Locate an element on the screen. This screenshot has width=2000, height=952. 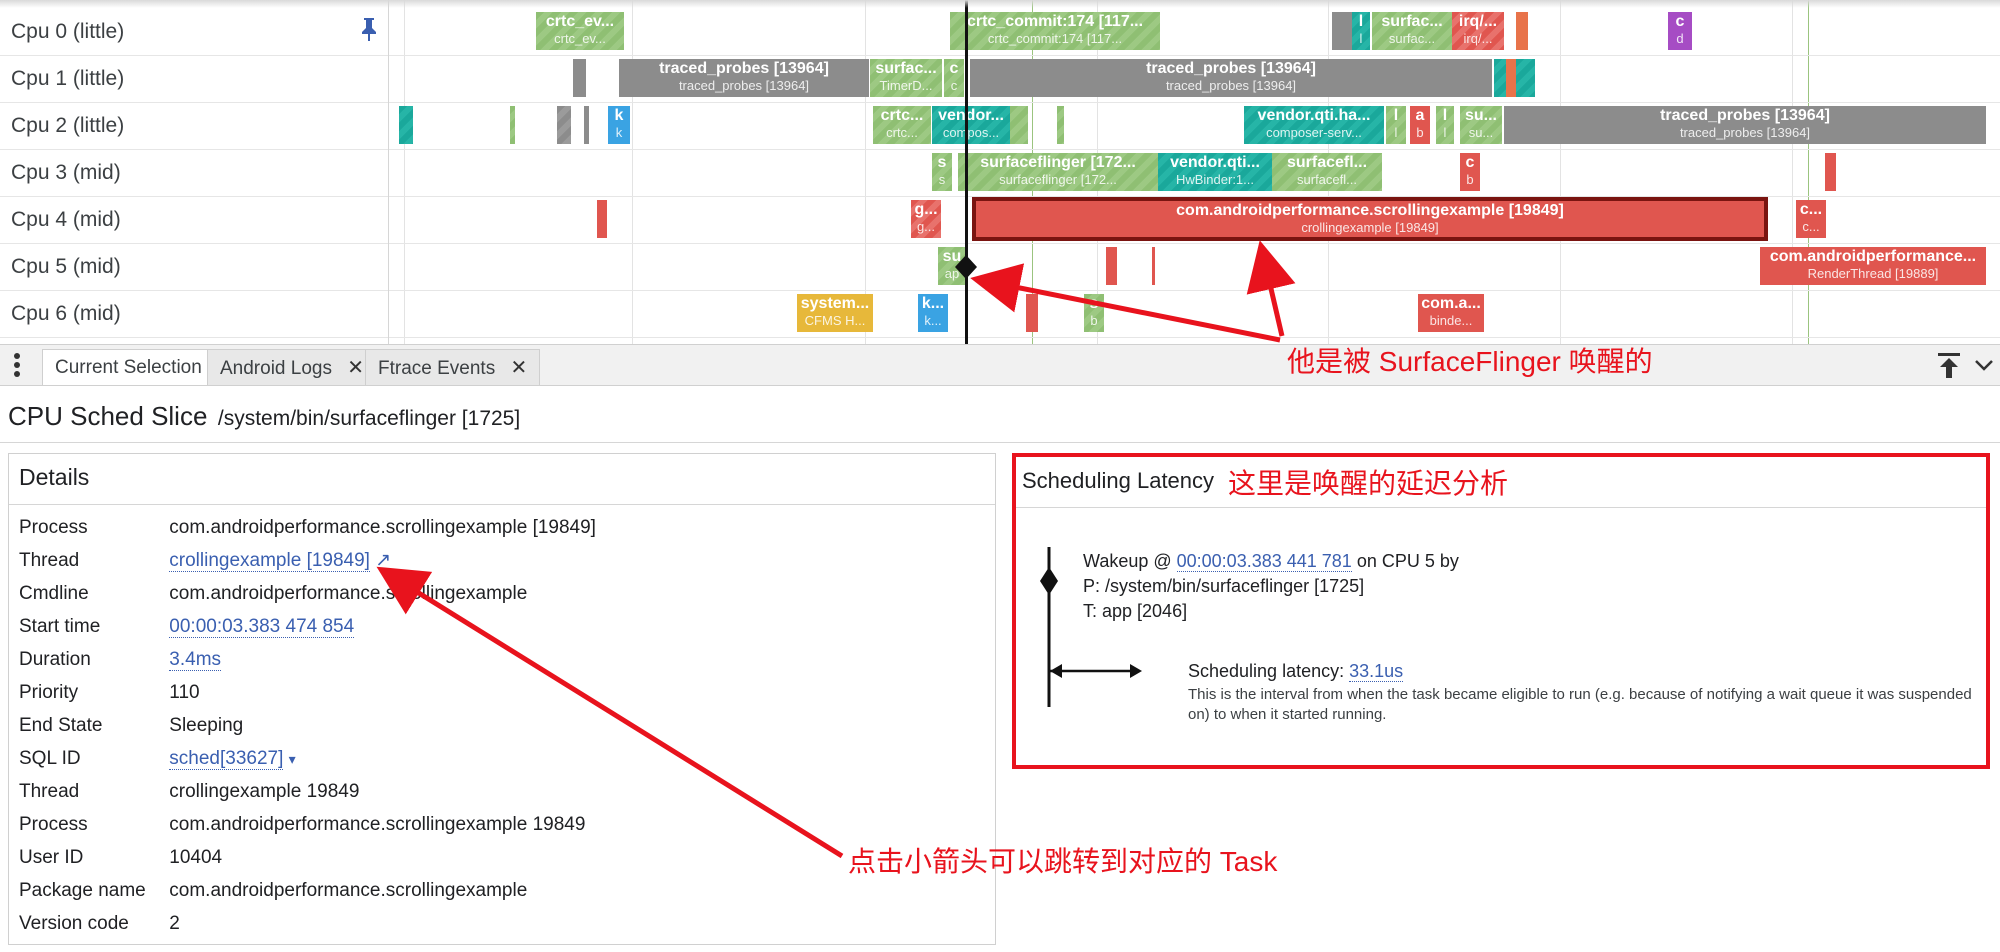
slice-subtitle: traced_probes [13964] is located at coordinates (1231, 85).